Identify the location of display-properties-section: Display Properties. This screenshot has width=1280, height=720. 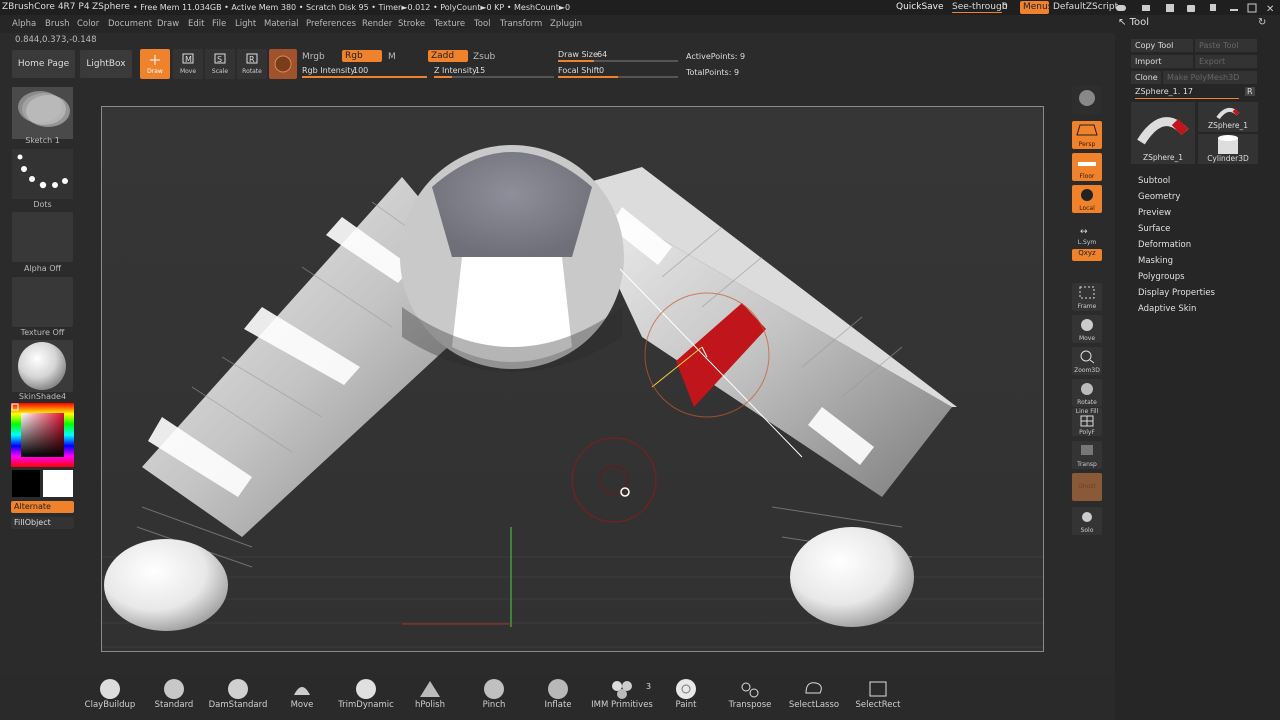
(1176, 293).